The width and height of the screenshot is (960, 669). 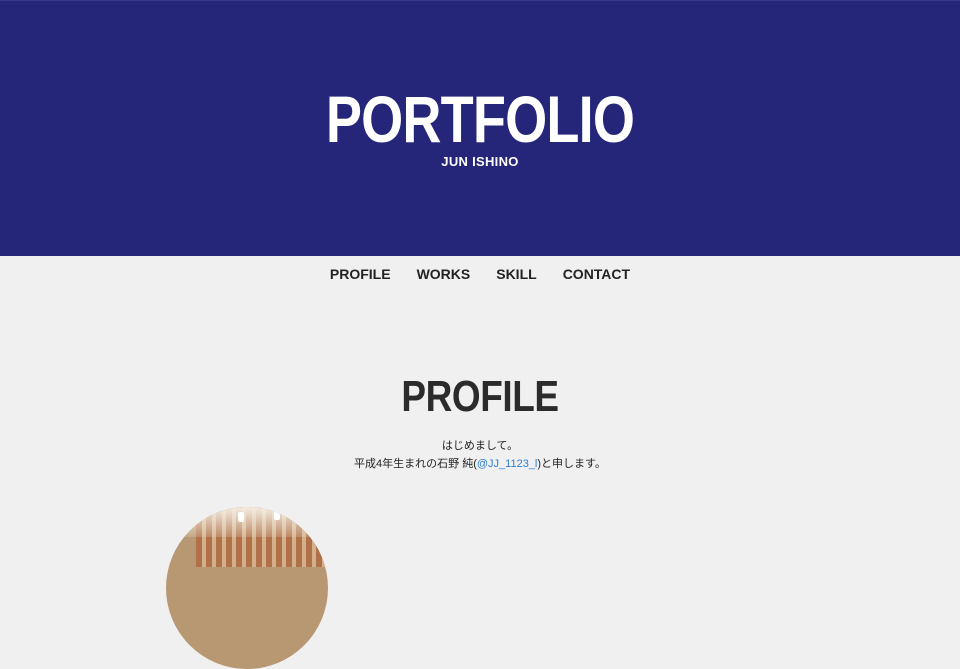 What do you see at coordinates (444, 274) in the screenshot?
I see `nav-item-works: WORKS` at bounding box center [444, 274].